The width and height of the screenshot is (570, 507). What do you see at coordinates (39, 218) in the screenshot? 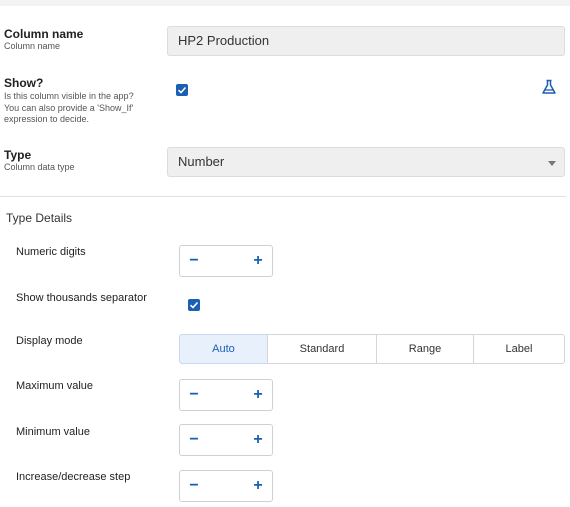
I see `type-details-title: Type Details` at bounding box center [39, 218].